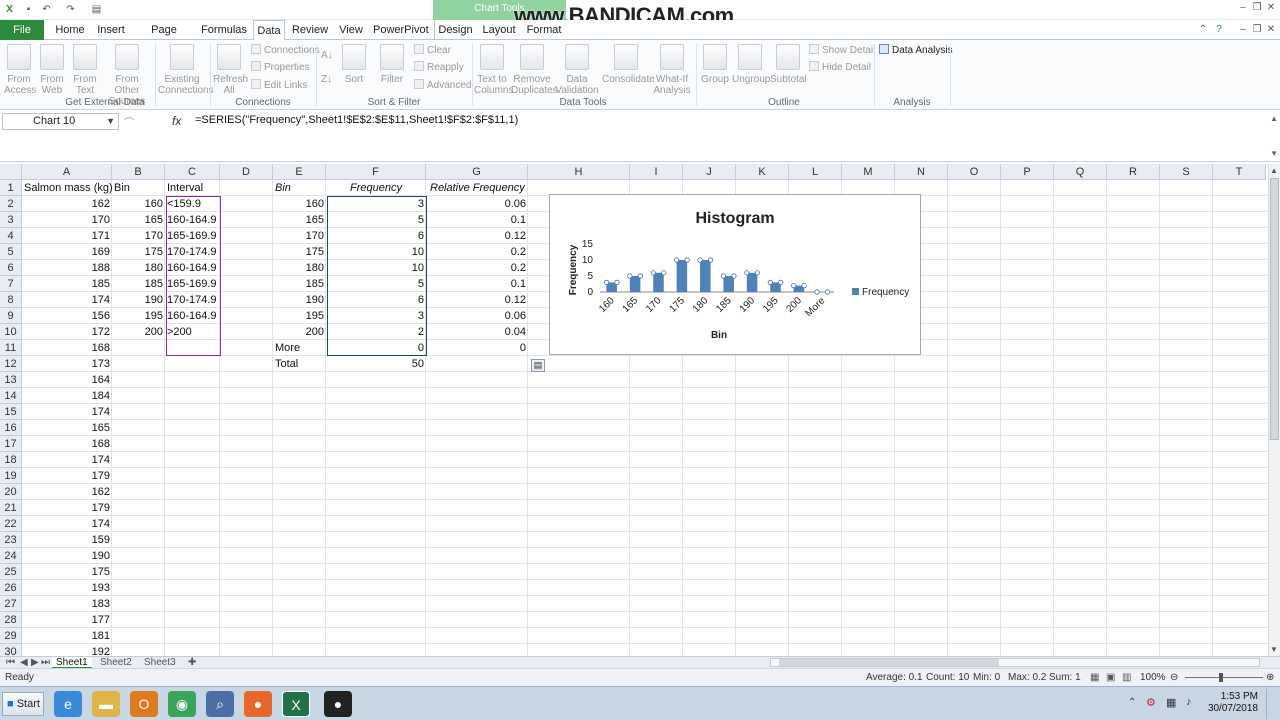  I want to click on sort-button: Sort, so click(354, 64).